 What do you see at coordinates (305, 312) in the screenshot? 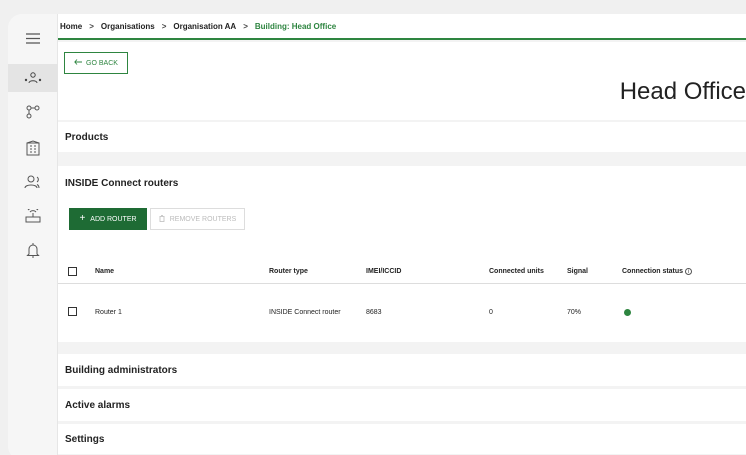
I see `router-type: INSIDE Connect router` at bounding box center [305, 312].